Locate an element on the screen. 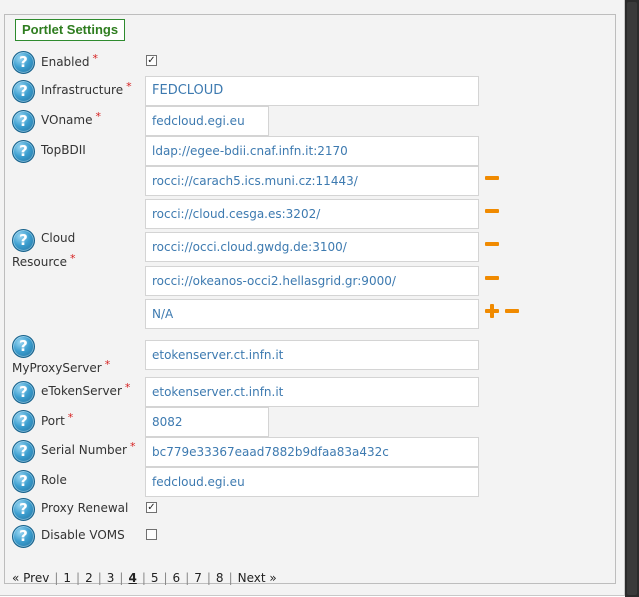  cloud-resource-input-2: rocci://cloud.cesga.es:3202/ is located at coordinates (312, 214).